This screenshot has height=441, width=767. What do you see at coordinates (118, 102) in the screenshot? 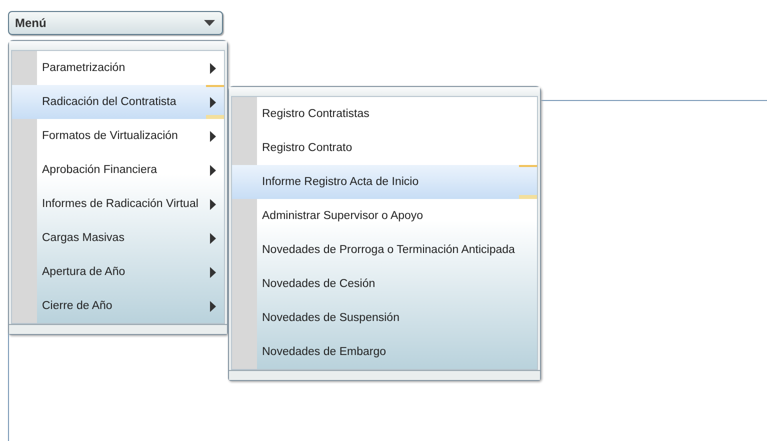
I see `menu-item: Radicación del Contratista` at bounding box center [118, 102].